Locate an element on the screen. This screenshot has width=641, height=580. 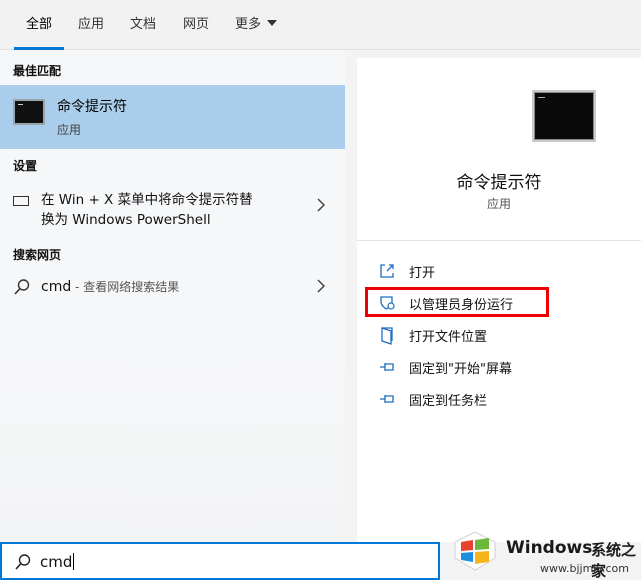
watermark: Windows 系统之家 www.bjjmlv.com is located at coordinates (540, 550).